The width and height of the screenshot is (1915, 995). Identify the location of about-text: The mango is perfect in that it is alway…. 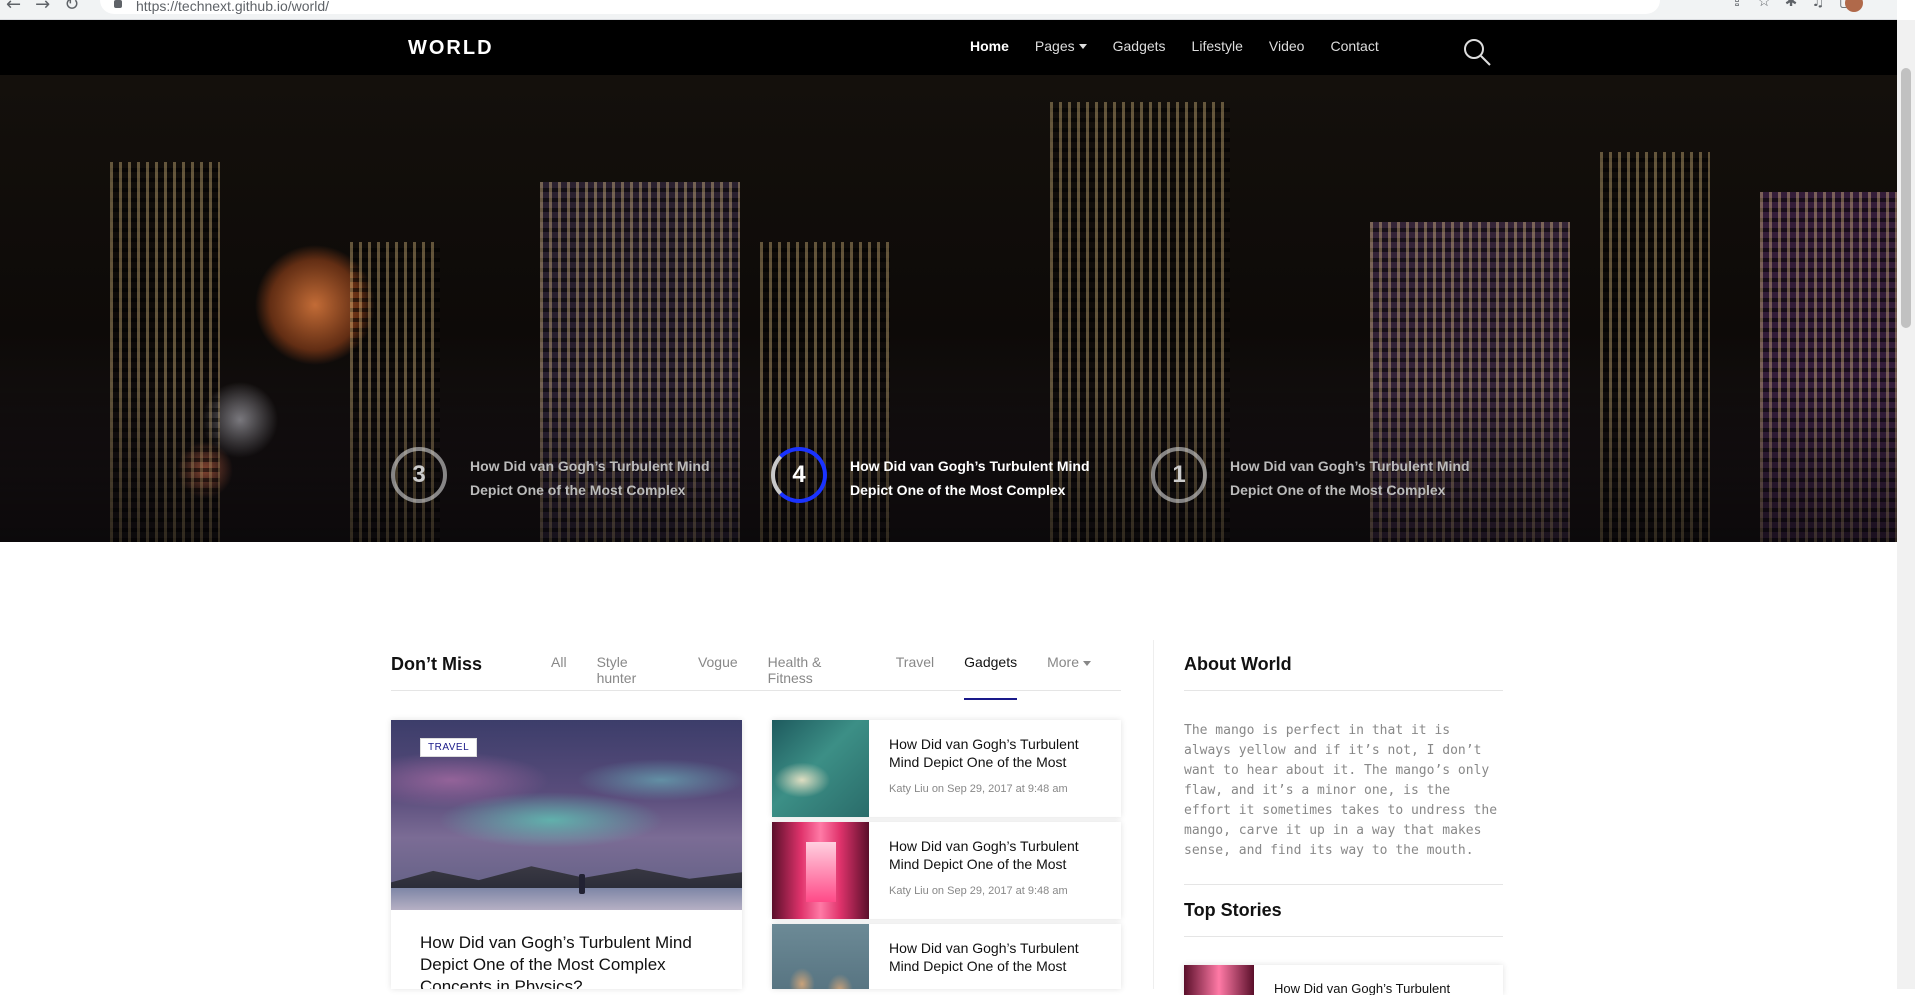
(1341, 790).